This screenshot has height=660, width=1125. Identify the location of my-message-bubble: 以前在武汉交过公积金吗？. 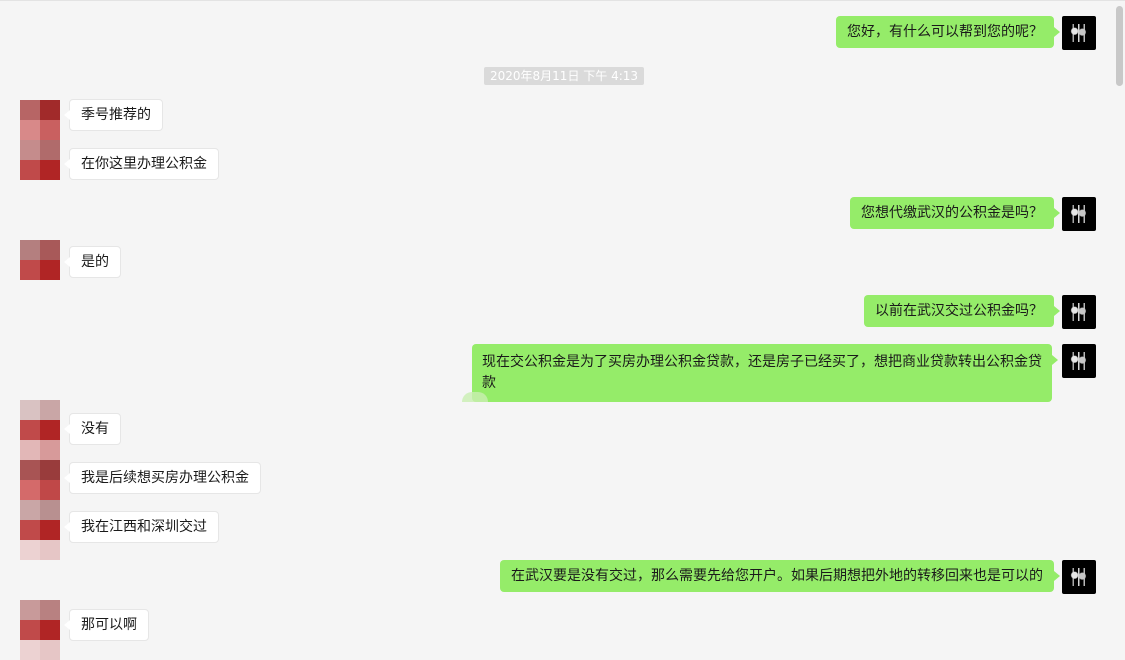
(962, 311).